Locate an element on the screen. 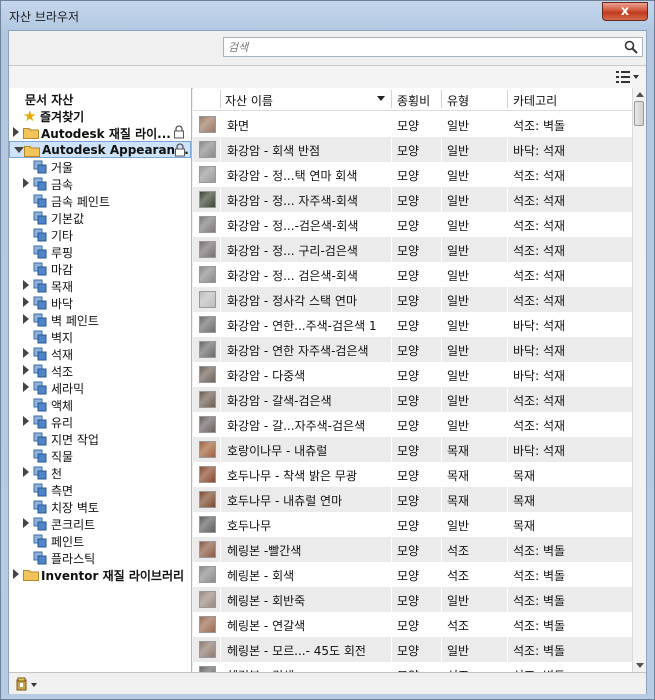 The width and height of the screenshot is (655, 700). tree-category-row: 천 is located at coordinates (100, 472).